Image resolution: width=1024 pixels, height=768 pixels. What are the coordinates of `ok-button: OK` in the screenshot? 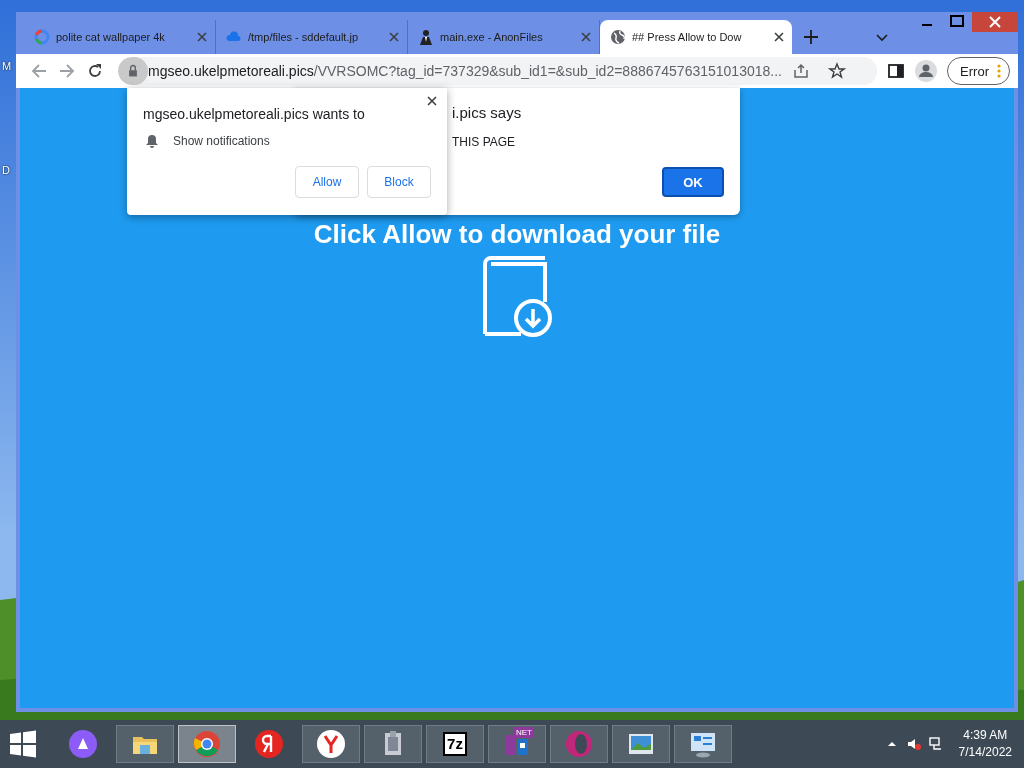 It's located at (693, 182).